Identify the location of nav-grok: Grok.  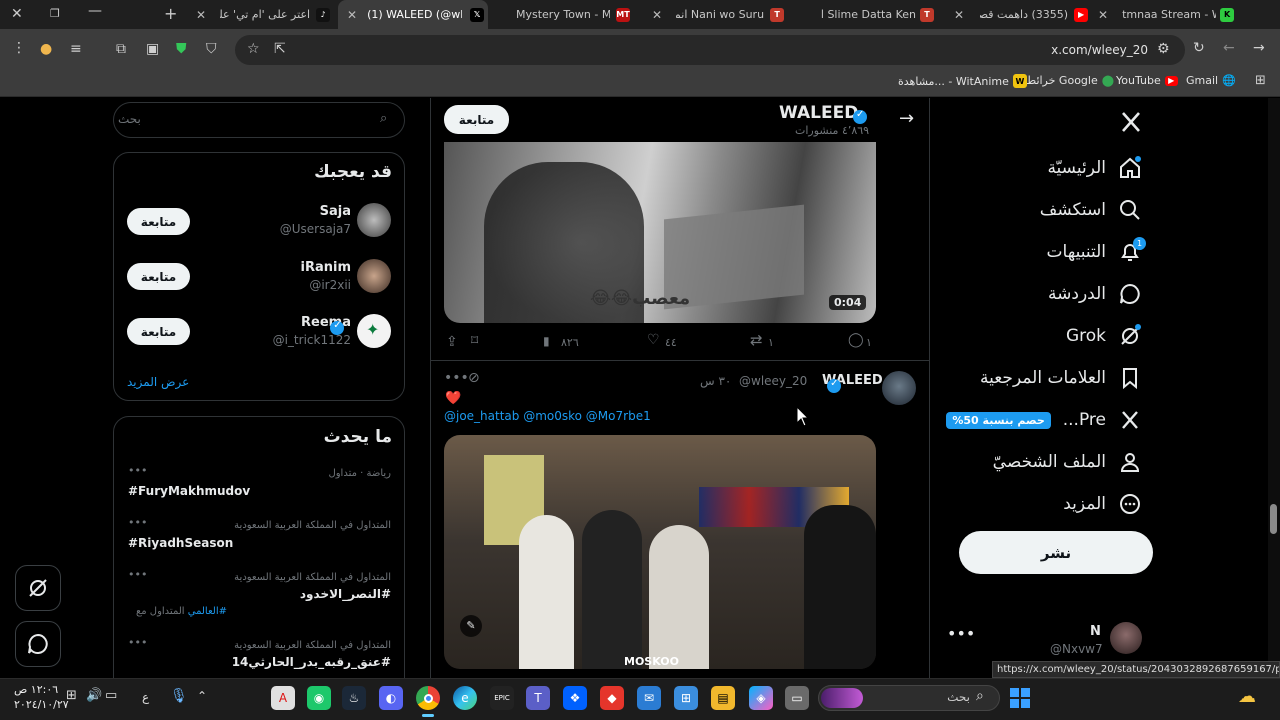
(1104, 336).